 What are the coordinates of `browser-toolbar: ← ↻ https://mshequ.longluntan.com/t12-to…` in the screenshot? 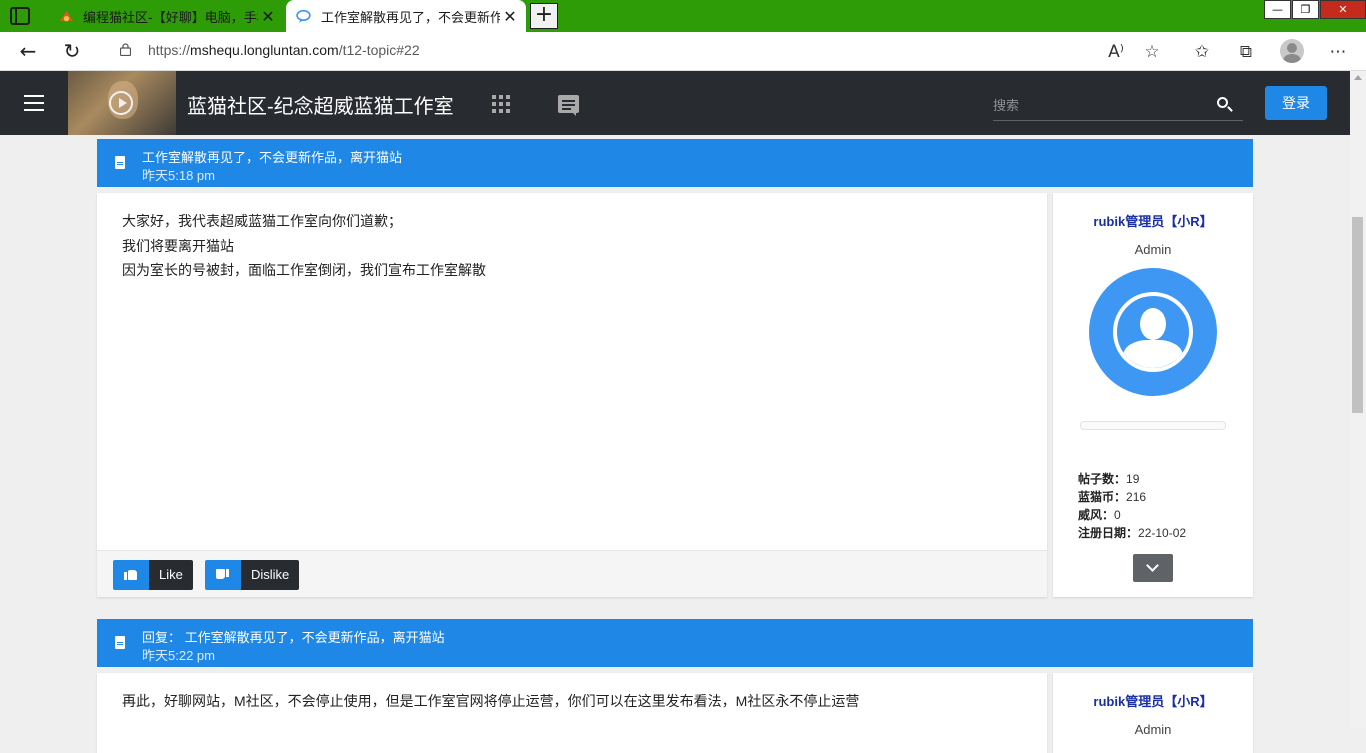 It's located at (683, 51).